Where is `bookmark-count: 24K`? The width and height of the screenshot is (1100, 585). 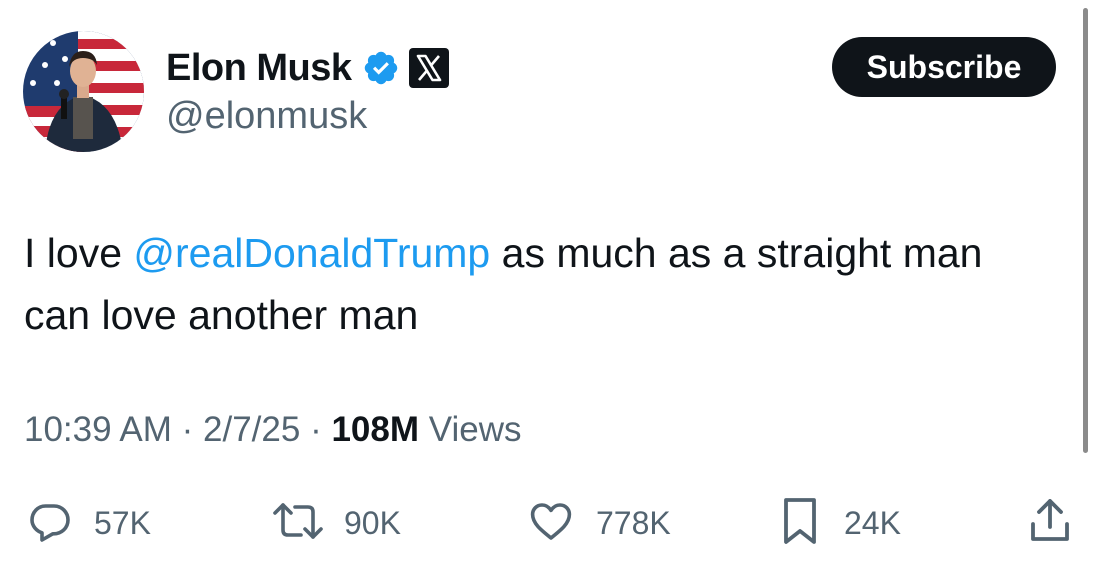
bookmark-count: 24K is located at coordinates (872, 522).